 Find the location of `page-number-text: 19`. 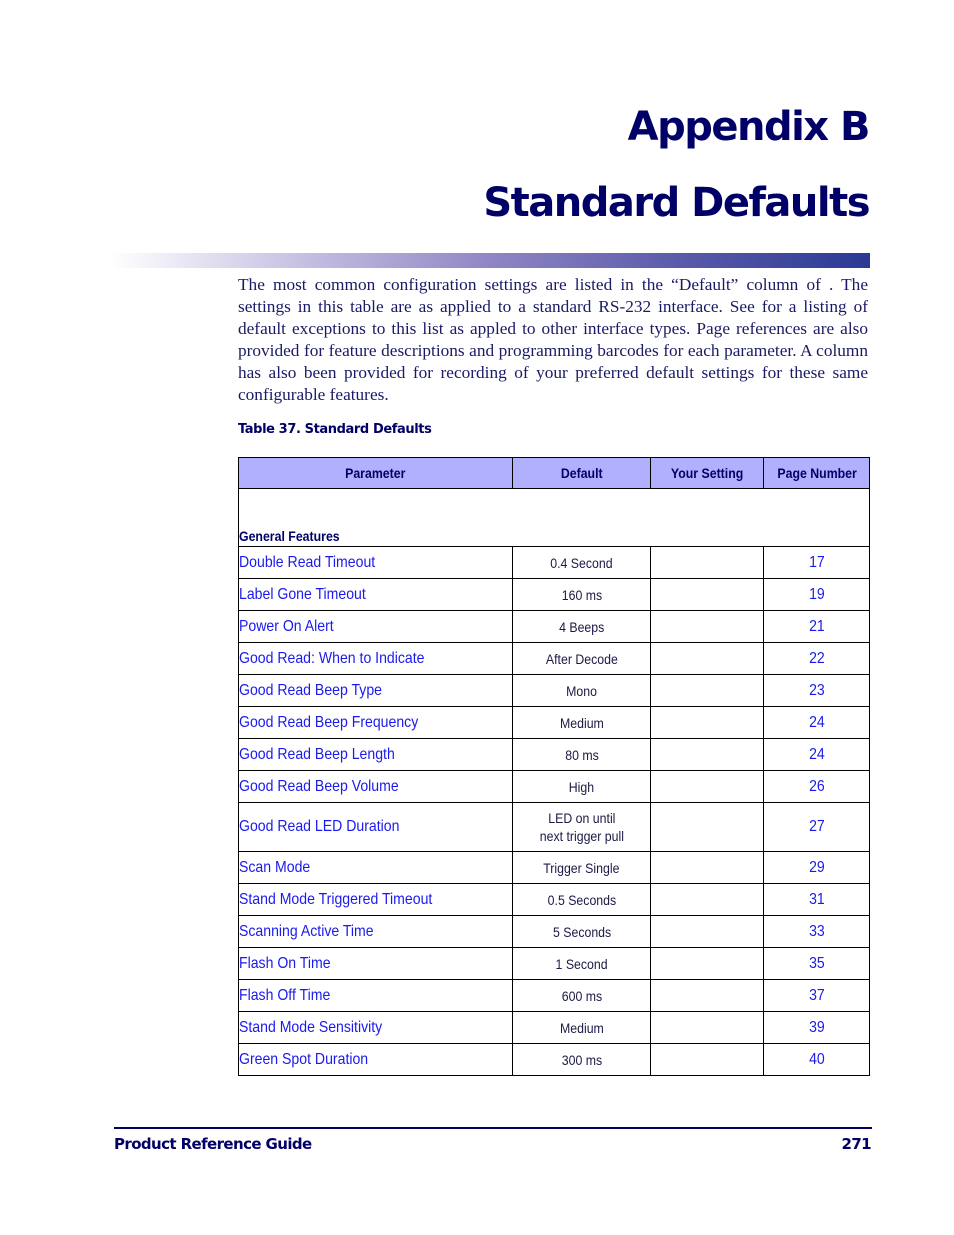

page-number-text: 19 is located at coordinates (817, 595).